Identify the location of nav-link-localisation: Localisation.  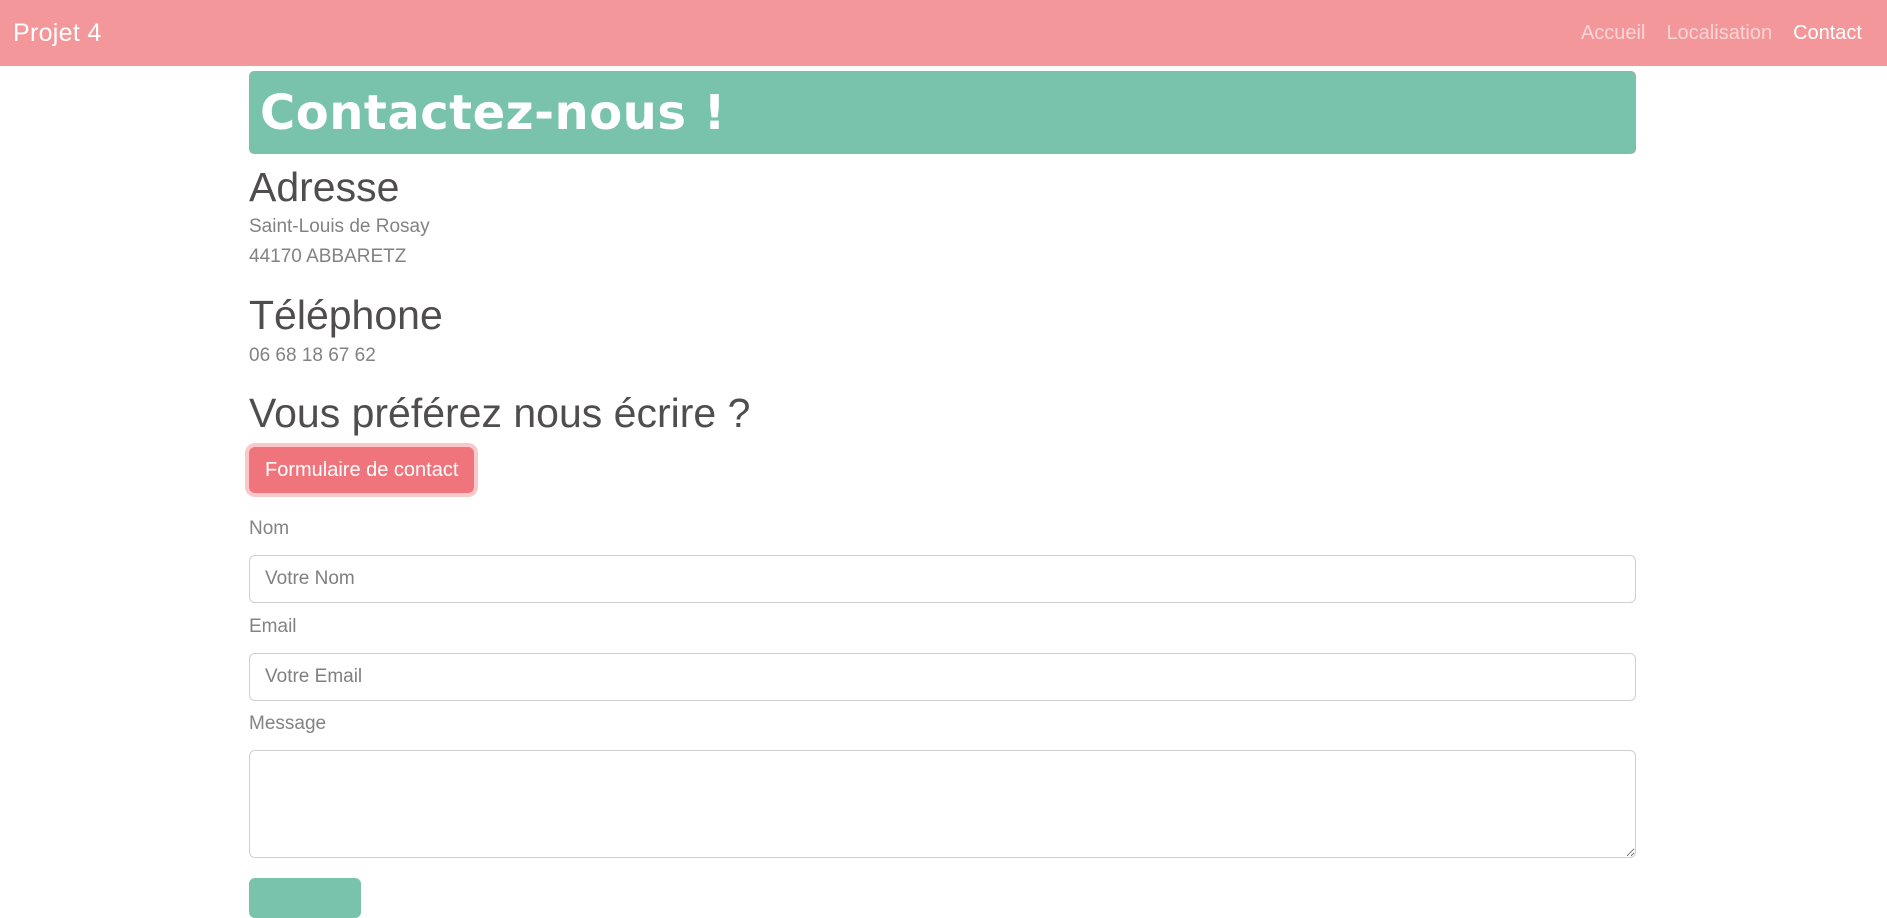
(1719, 33).